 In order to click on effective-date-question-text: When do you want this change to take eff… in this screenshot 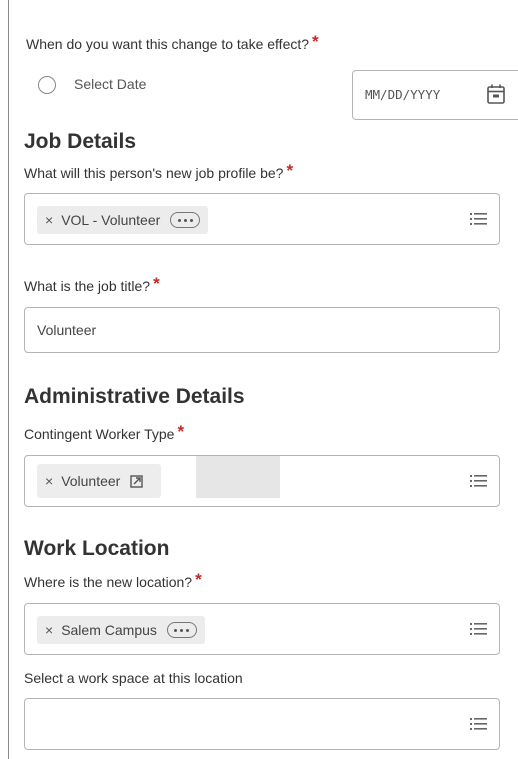, I will do `click(168, 44)`.